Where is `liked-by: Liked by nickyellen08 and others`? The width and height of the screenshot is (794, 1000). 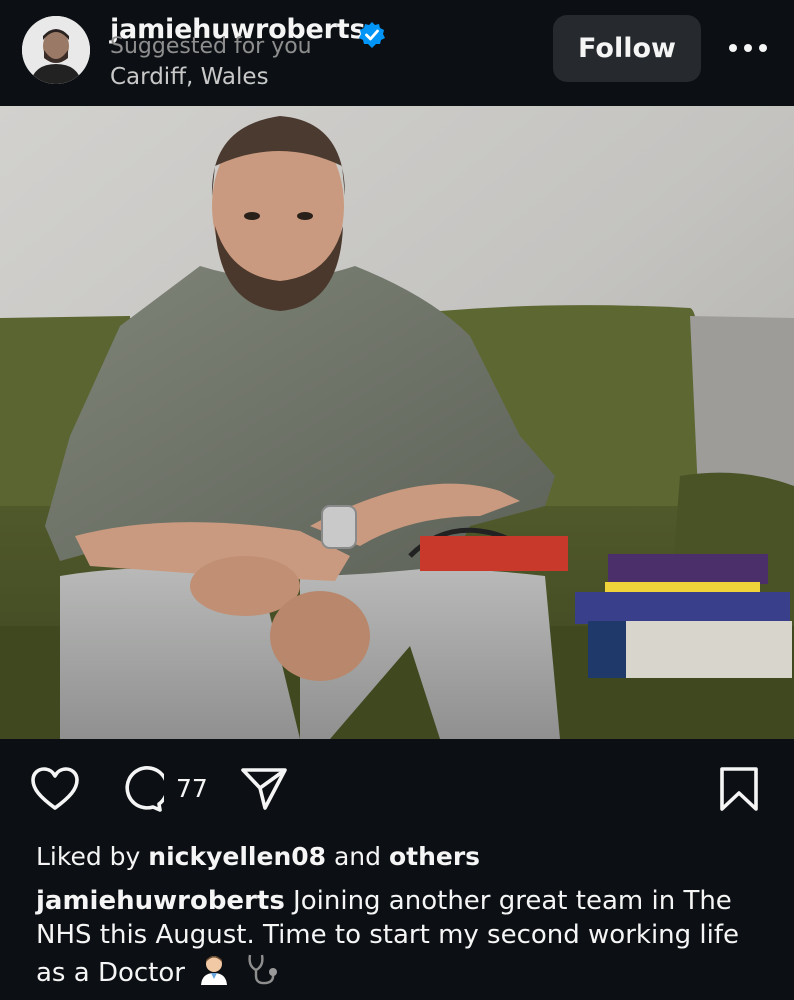 liked-by: Liked by nickyellen08 and others is located at coordinates (258, 856).